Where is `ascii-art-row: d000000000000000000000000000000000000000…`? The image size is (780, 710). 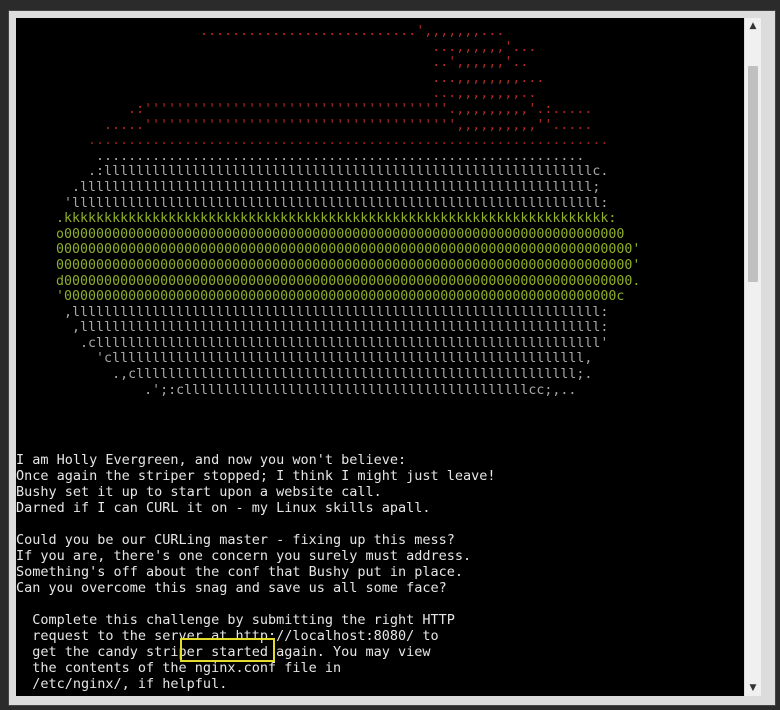 ascii-art-row: d000000000000000000000000000000000000000… is located at coordinates (328, 281).